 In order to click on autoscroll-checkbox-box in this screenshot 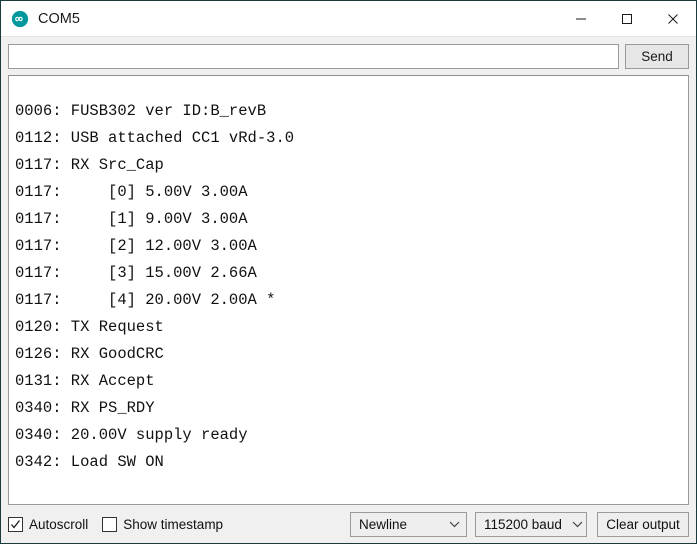, I will do `click(15, 524)`.